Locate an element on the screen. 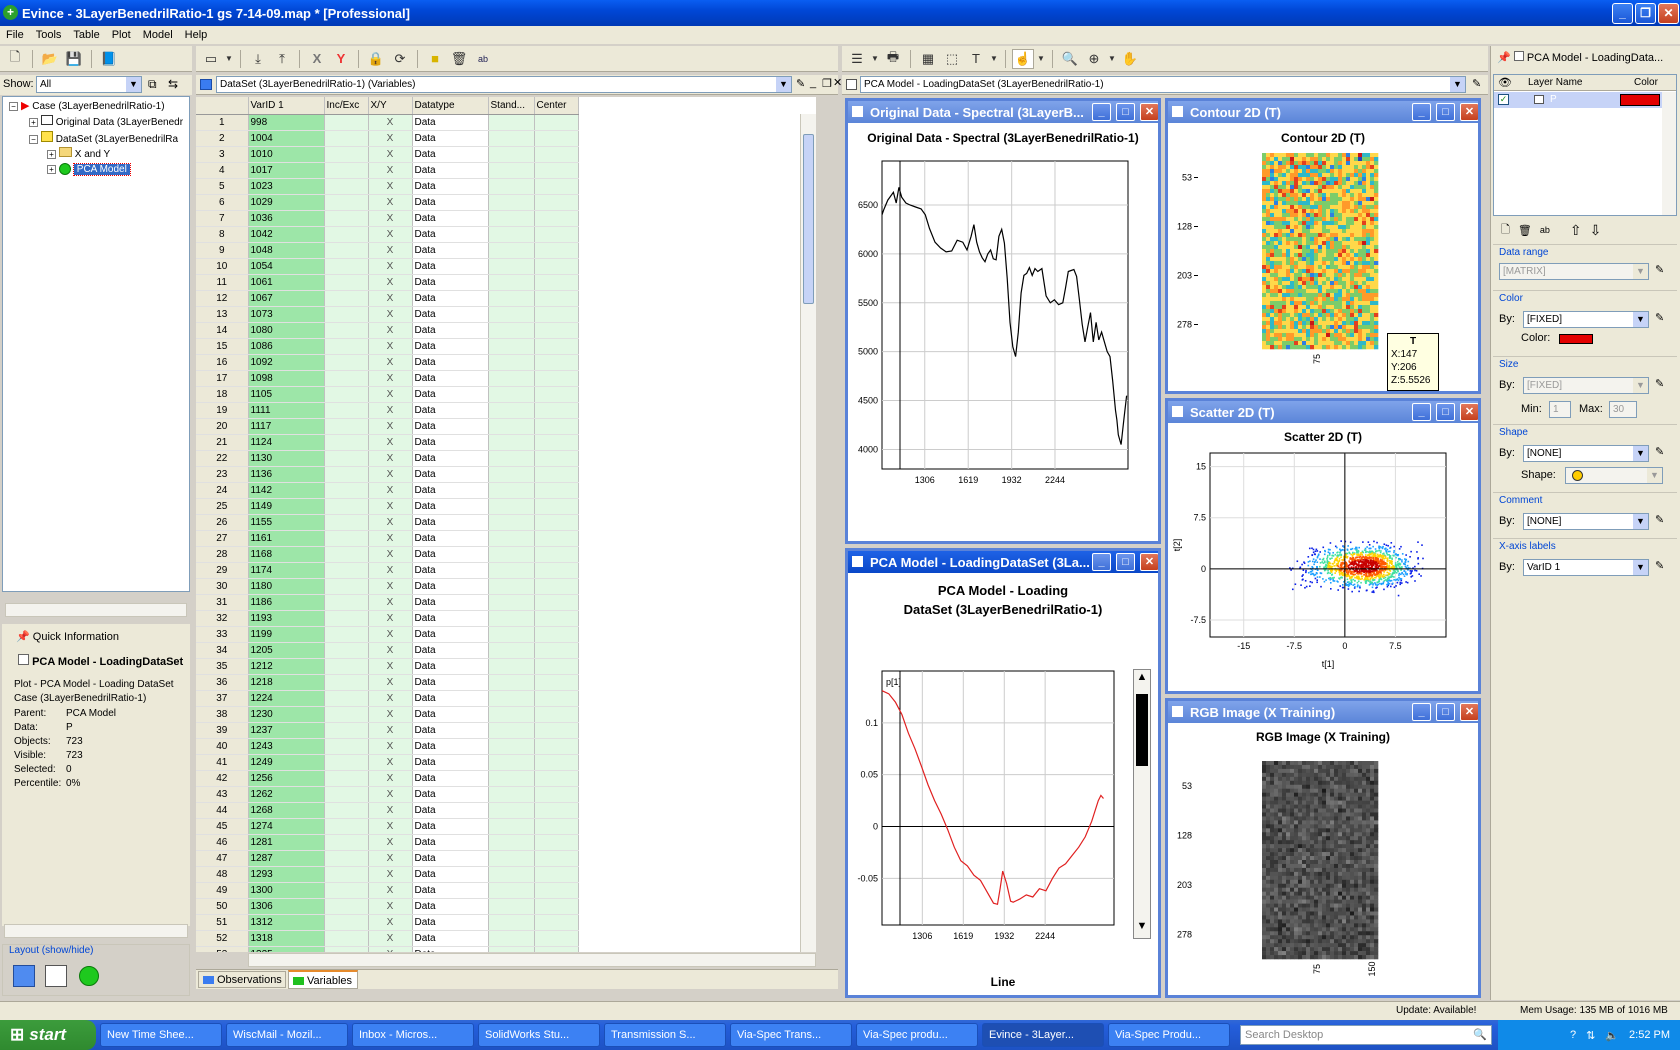 The width and height of the screenshot is (1680, 1050). yellow-square-icon: ■ is located at coordinates (435, 59).